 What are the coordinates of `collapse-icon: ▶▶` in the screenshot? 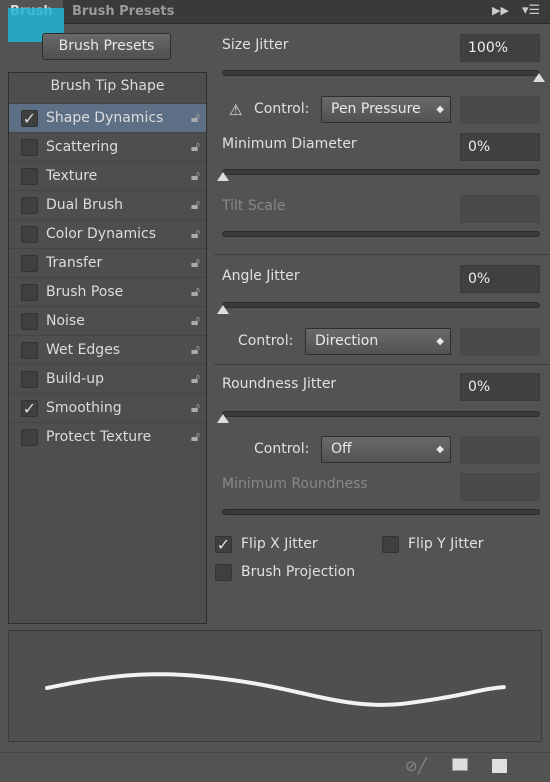 It's located at (500, 10).